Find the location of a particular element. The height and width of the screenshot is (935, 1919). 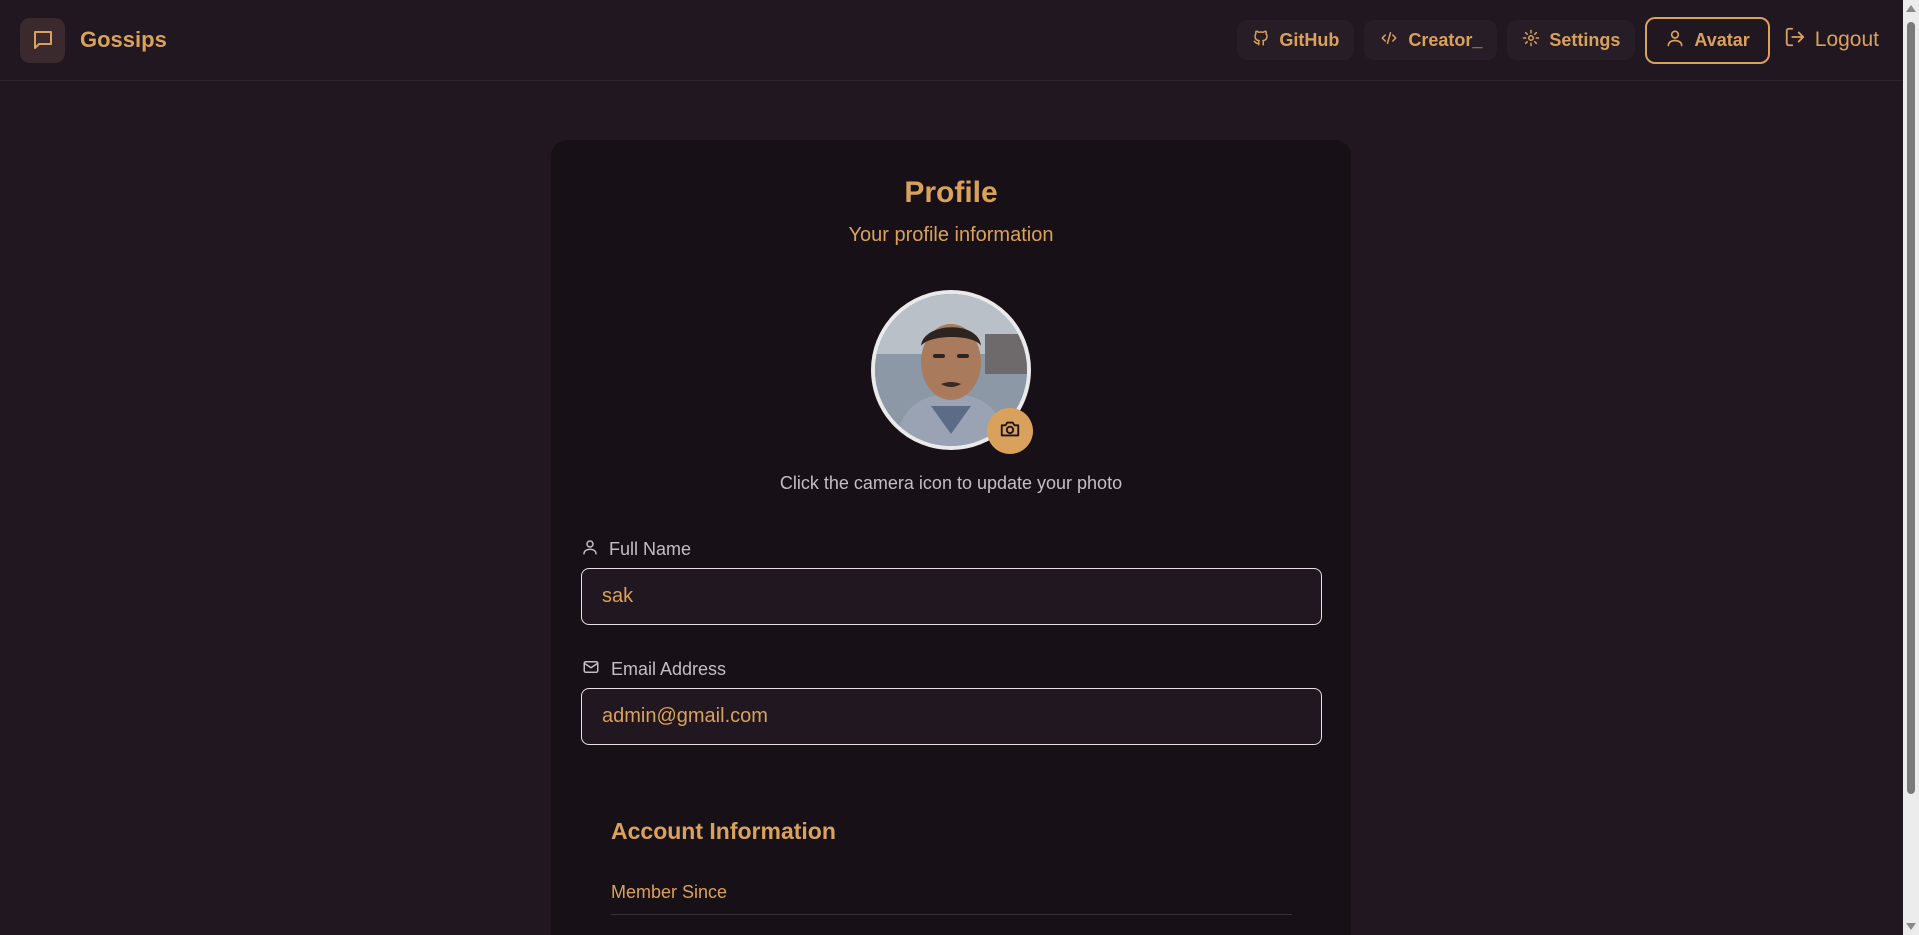

avatar-button: Avatar is located at coordinates (1707, 40).